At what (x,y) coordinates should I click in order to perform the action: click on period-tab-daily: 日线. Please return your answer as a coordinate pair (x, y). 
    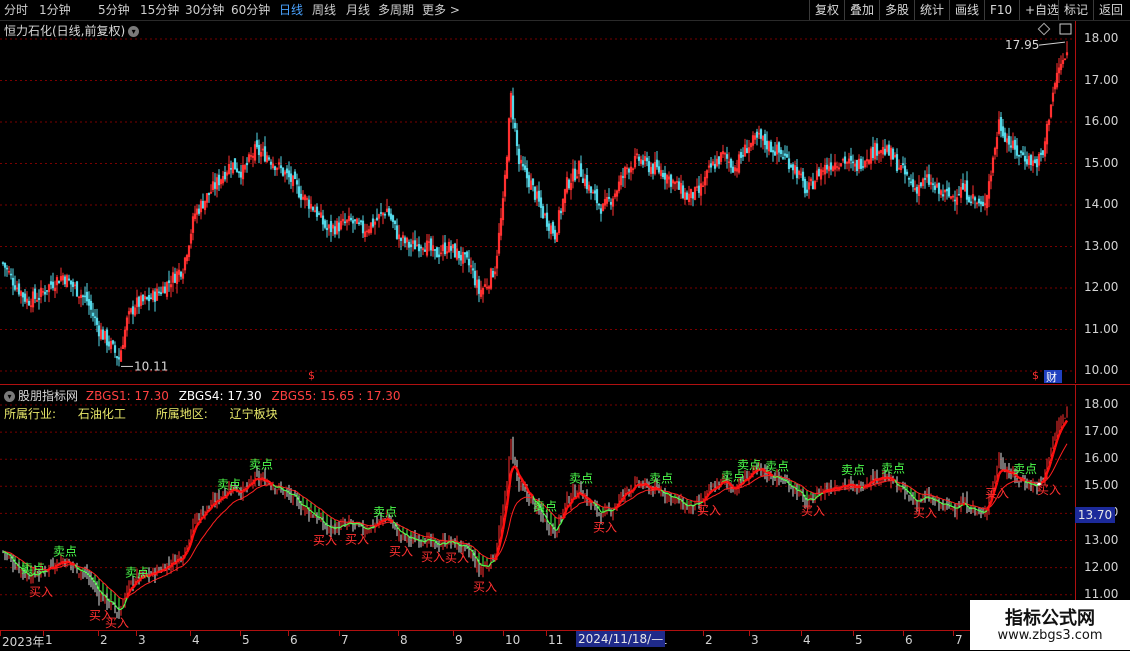
    Looking at the image, I should click on (291, 10).